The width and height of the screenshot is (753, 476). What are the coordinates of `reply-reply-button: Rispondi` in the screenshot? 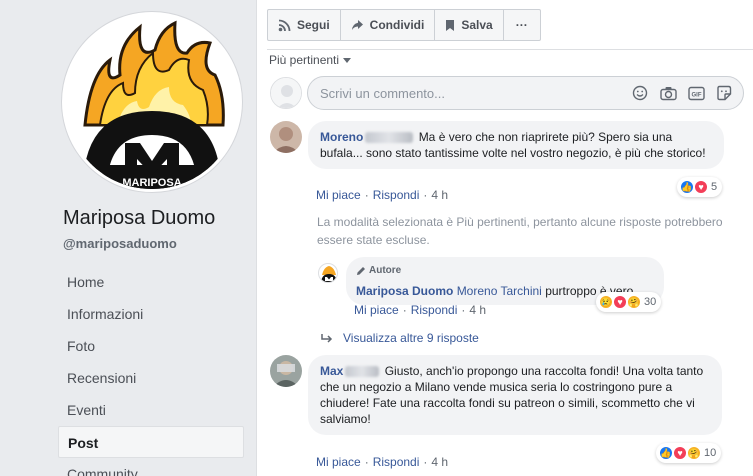 It's located at (434, 310).